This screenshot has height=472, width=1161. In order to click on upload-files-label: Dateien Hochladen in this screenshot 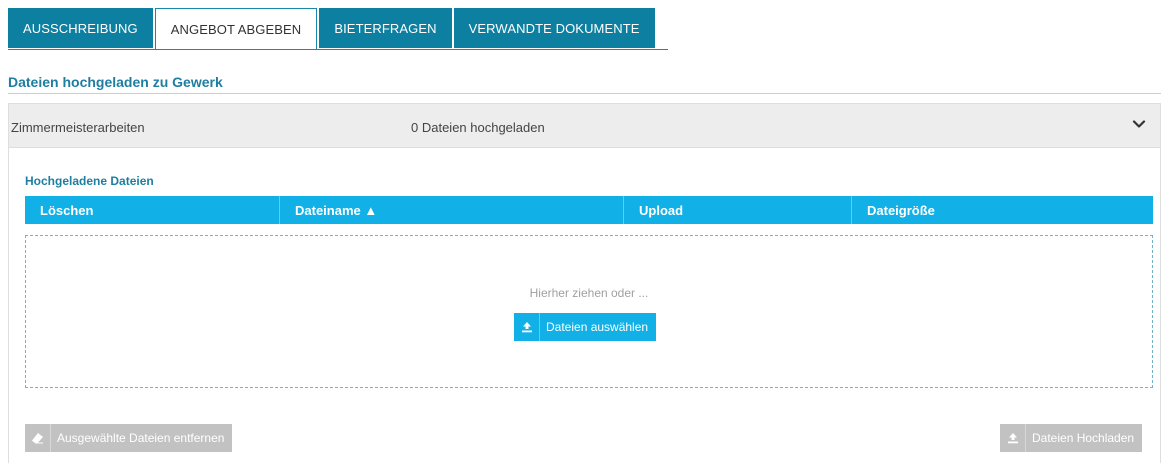, I will do `click(1083, 438)`.